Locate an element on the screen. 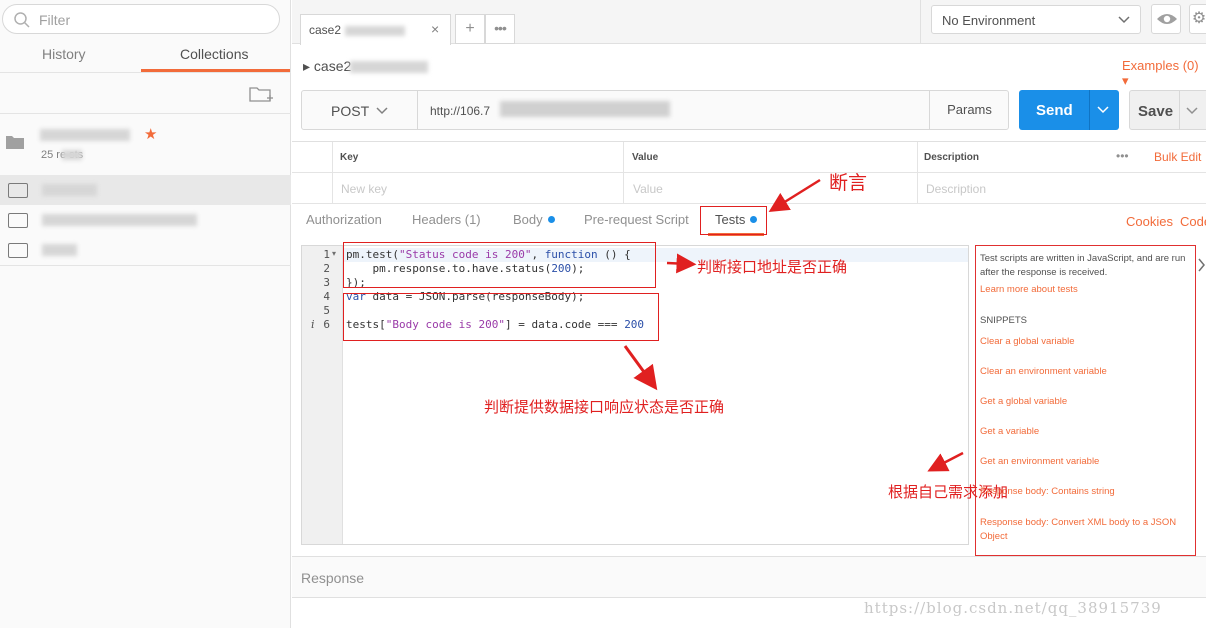  annotation-arrows is located at coordinates (793, 325).